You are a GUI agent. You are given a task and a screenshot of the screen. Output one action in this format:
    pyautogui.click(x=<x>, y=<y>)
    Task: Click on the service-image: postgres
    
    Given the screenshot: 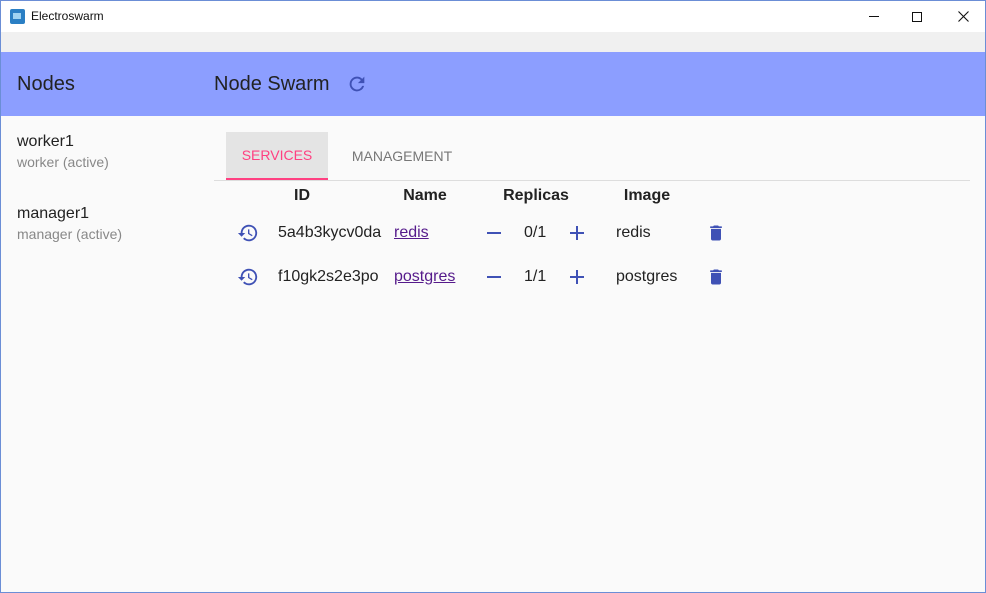 What is the action you would take?
    pyautogui.click(x=647, y=276)
    